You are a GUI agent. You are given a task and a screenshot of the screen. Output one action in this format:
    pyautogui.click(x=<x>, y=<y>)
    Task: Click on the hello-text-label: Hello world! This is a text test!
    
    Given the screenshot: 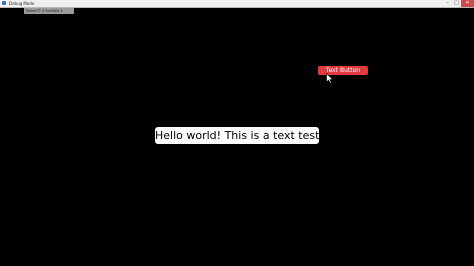 What is the action you would take?
    pyautogui.click(x=239, y=135)
    